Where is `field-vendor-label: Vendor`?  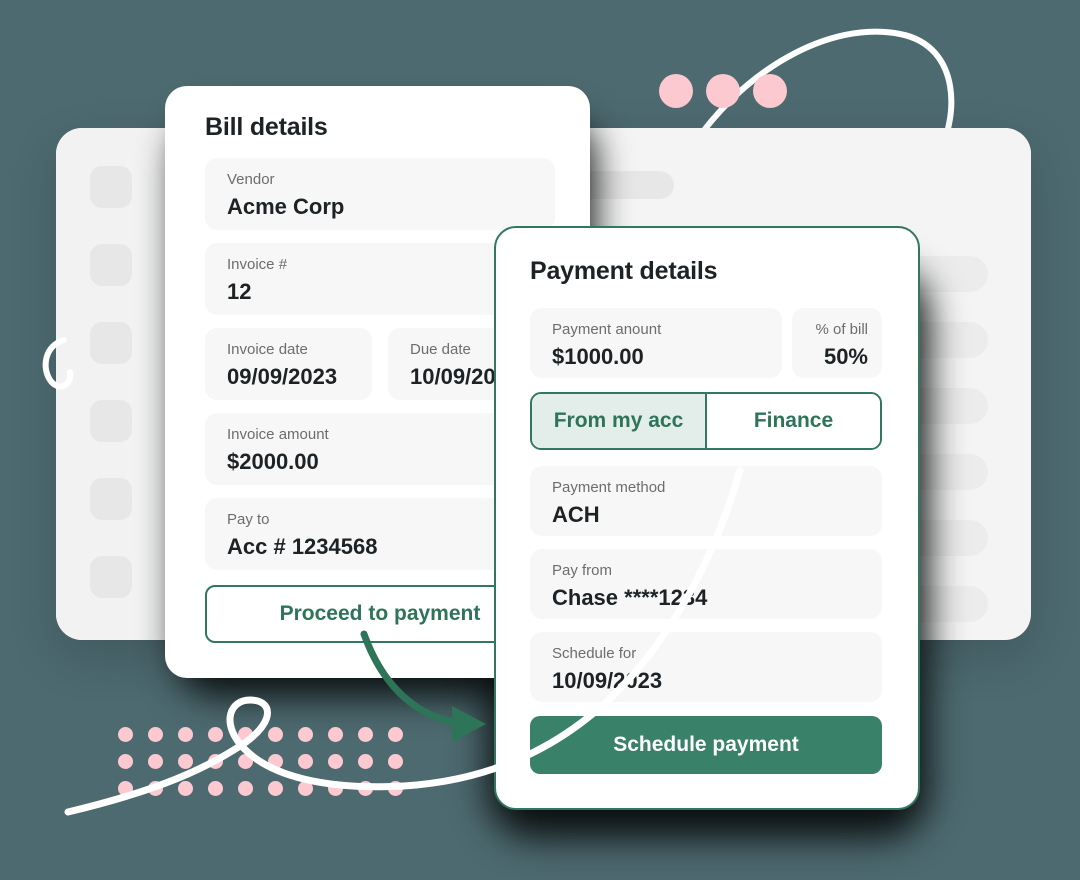
field-vendor-label: Vendor is located at coordinates (251, 179).